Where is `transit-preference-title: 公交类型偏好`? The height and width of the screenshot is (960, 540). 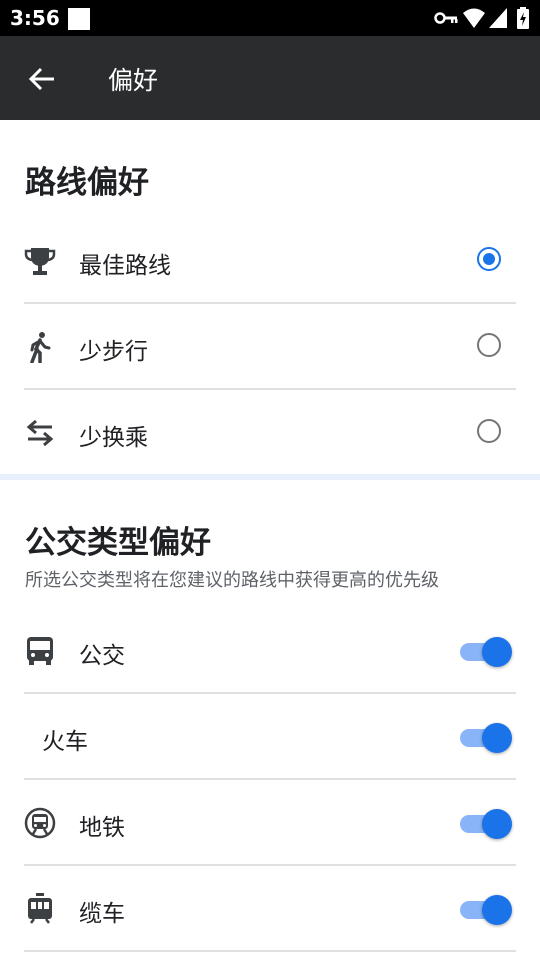 transit-preference-title: 公交类型偏好 is located at coordinates (118, 543).